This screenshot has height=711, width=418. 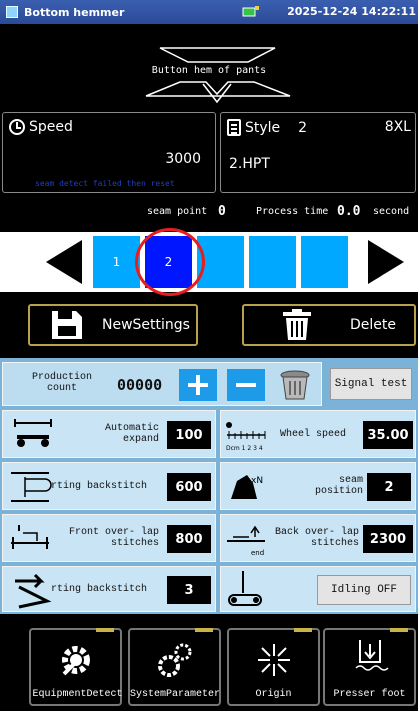 What do you see at coordinates (77, 694) in the screenshot?
I see `equipment-detect-label: EquipmentDetect` at bounding box center [77, 694].